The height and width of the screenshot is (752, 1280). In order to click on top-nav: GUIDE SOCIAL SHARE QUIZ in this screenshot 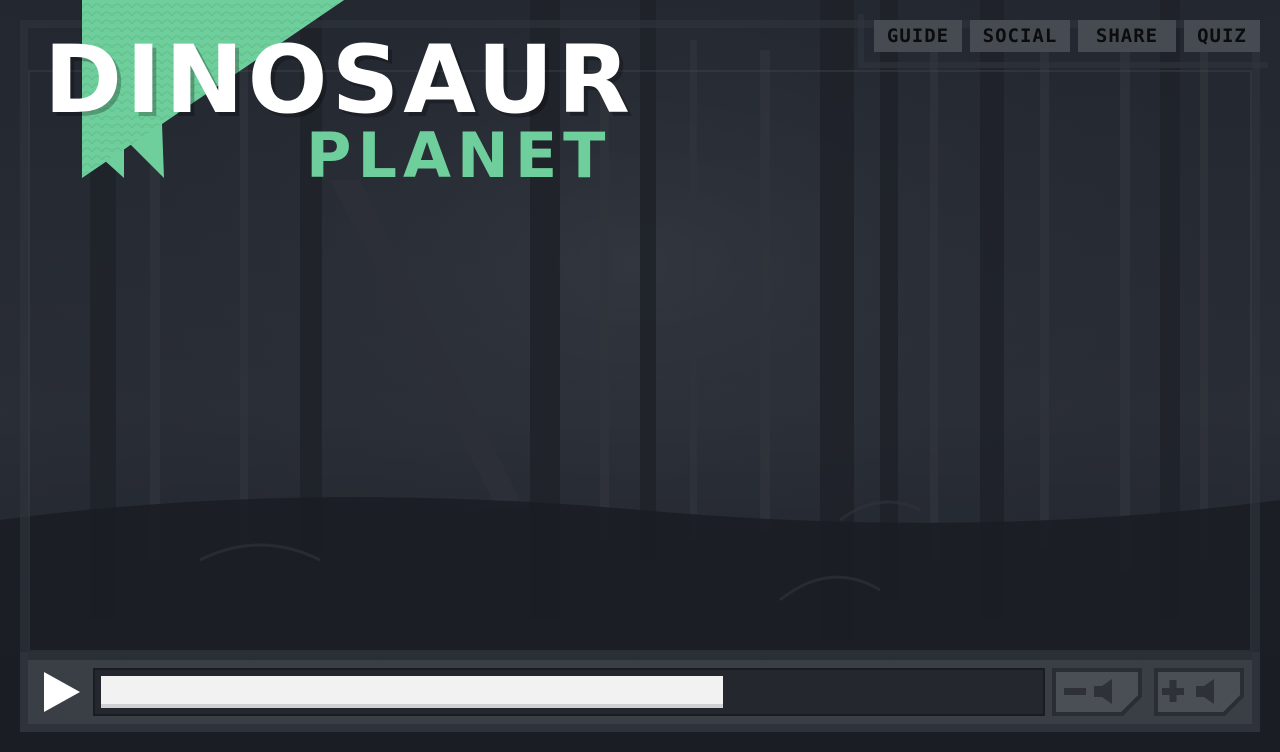, I will do `click(1067, 36)`.